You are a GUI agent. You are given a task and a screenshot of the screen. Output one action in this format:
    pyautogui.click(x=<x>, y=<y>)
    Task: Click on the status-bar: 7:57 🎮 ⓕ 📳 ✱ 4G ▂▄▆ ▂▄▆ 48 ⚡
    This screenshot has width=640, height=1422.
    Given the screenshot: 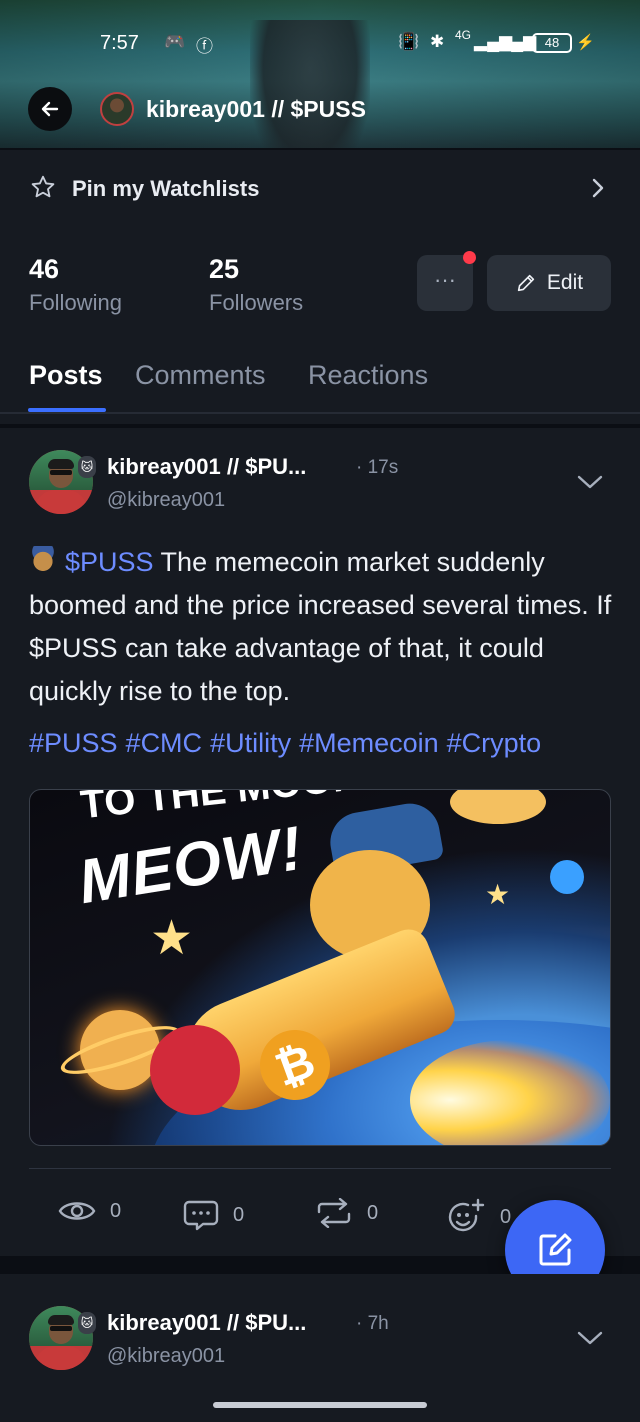 What is the action you would take?
    pyautogui.click(x=320, y=44)
    